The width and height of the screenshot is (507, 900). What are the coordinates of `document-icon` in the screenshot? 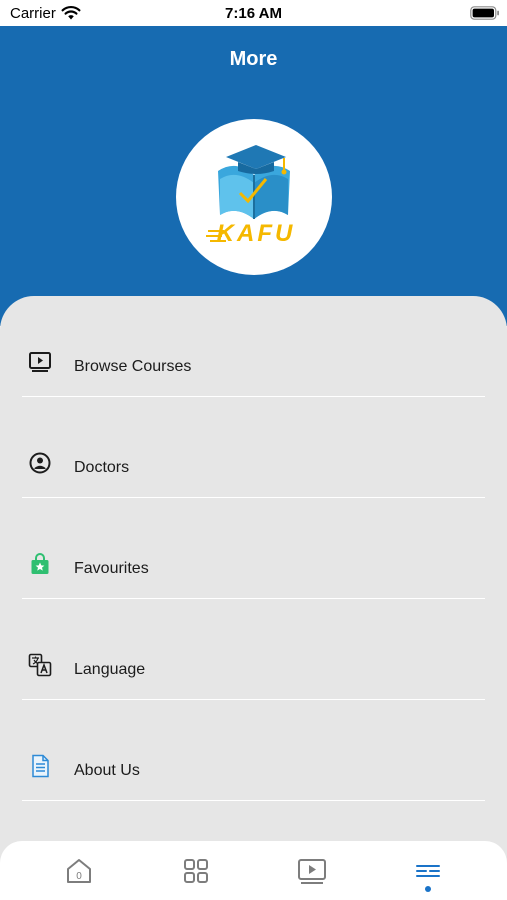 It's located at (40, 766).